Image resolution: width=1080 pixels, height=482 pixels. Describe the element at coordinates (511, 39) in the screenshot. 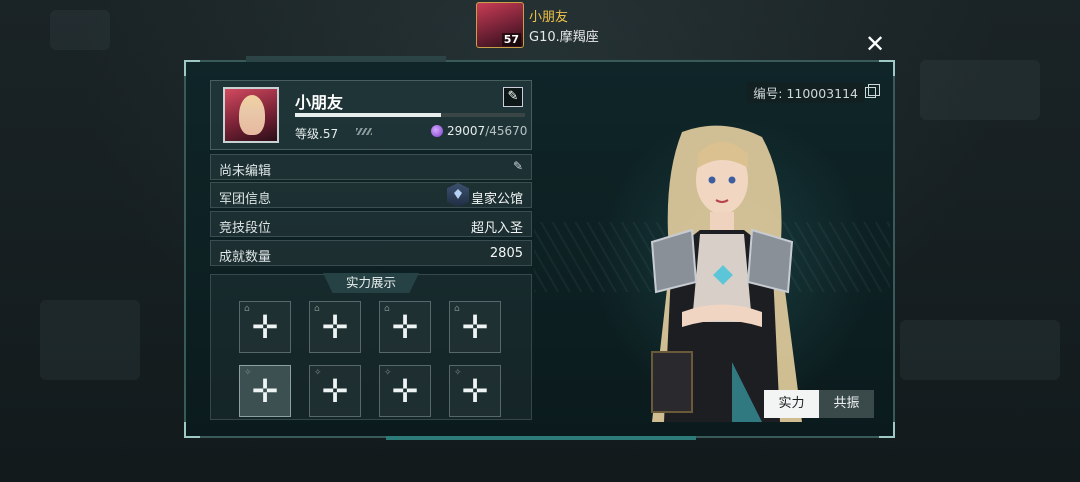

I see `top-player-level: 57` at that location.